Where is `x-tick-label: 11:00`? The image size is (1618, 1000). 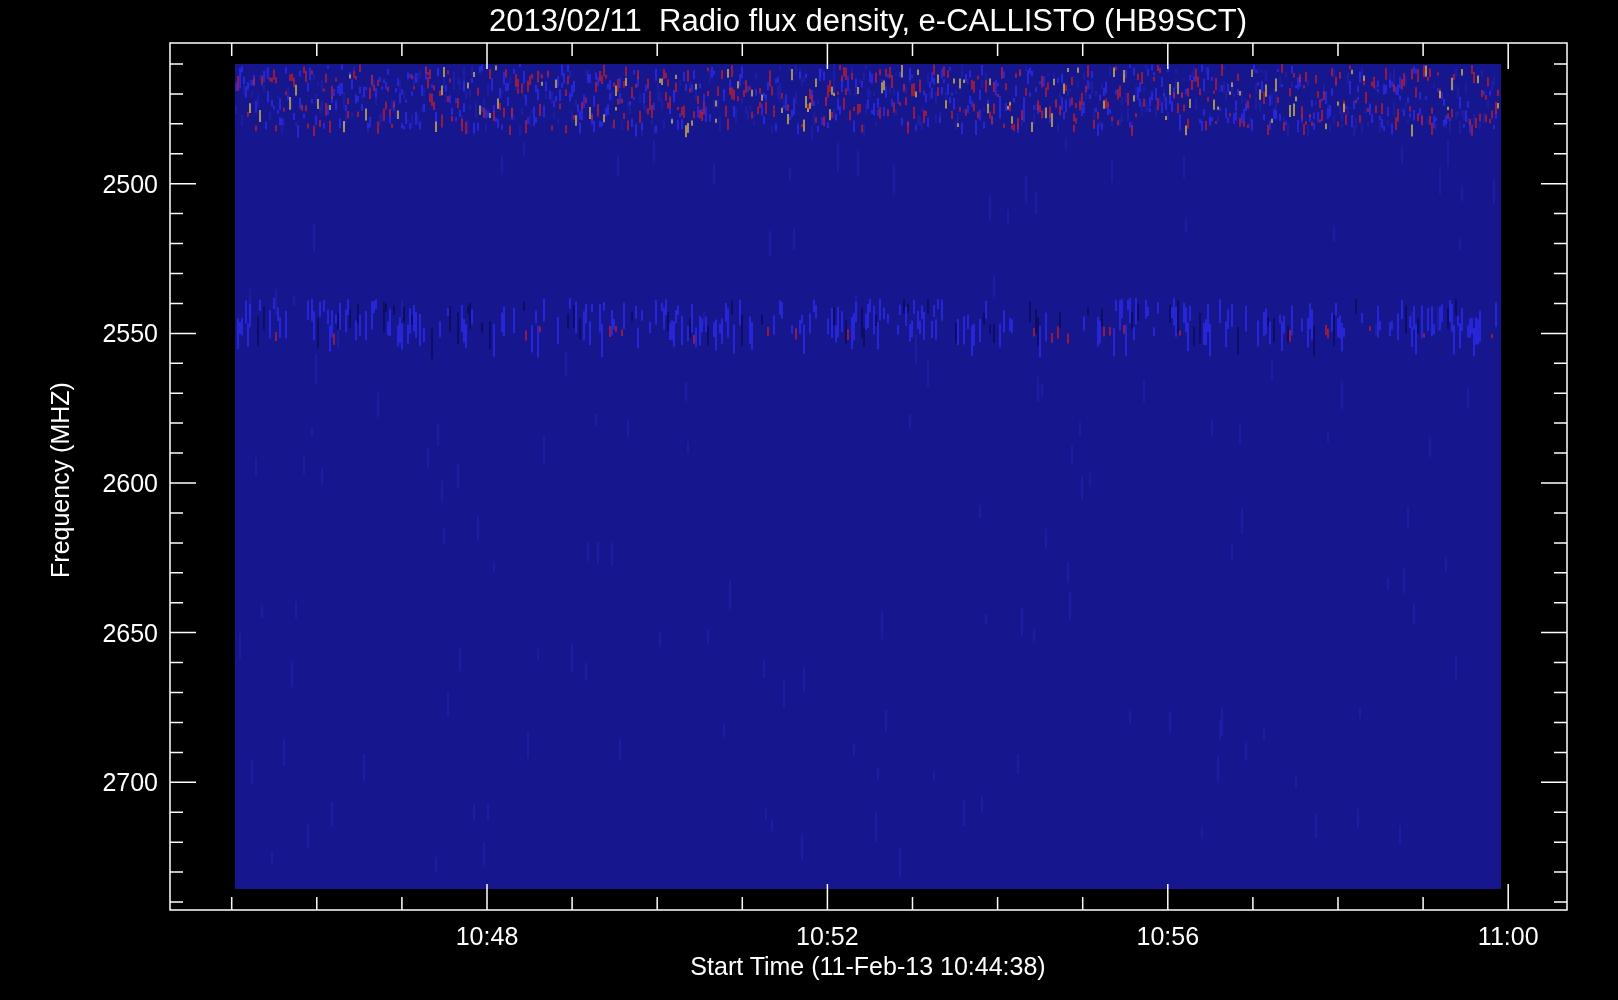
x-tick-label: 11:00 is located at coordinates (1508, 936).